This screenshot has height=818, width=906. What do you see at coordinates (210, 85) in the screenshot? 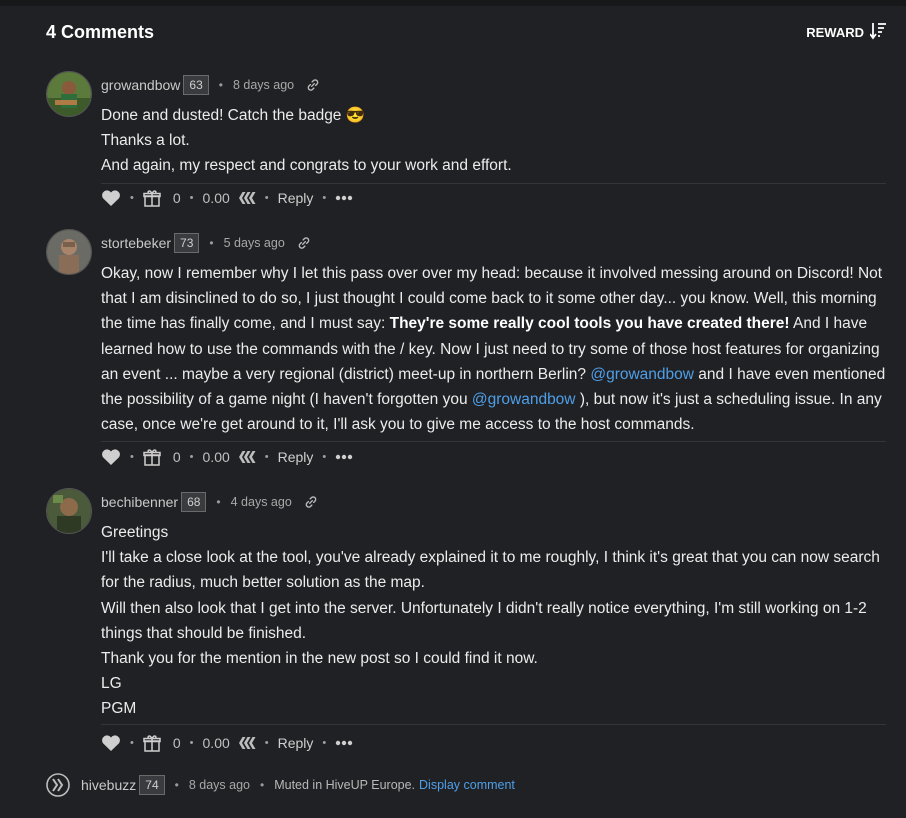
I see `comment-meta: growandbow 63 • 8 days ago` at bounding box center [210, 85].